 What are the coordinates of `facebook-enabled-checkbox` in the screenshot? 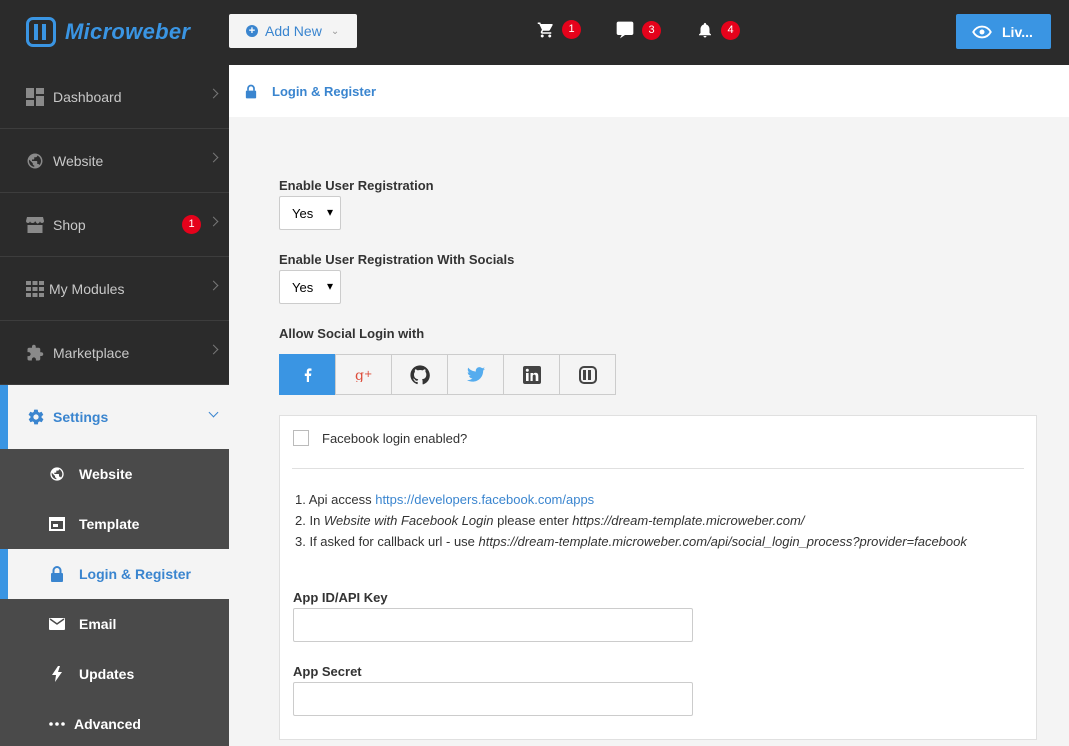 It's located at (301, 438).